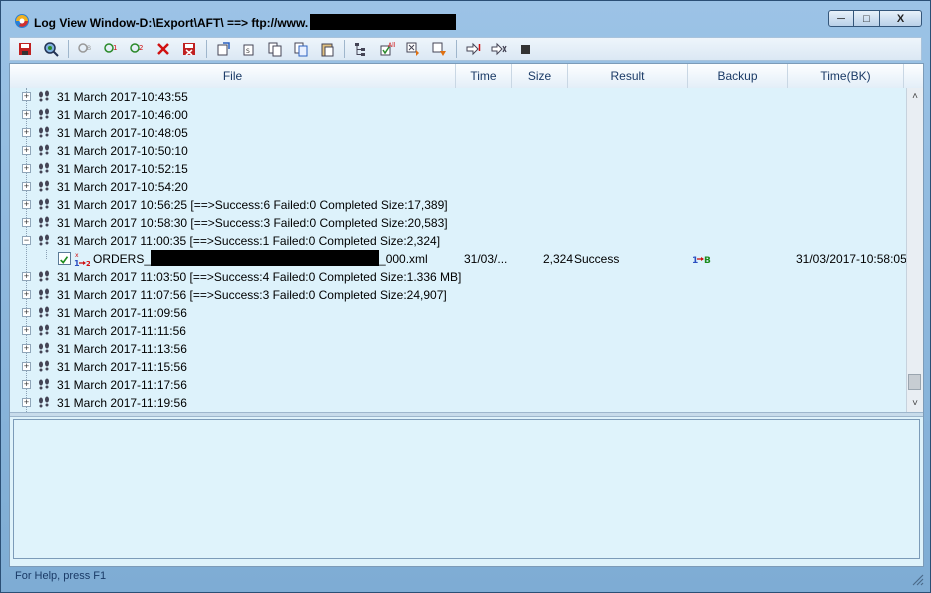 The image size is (931, 593). I want to click on svg-text: B, so click(707, 261).